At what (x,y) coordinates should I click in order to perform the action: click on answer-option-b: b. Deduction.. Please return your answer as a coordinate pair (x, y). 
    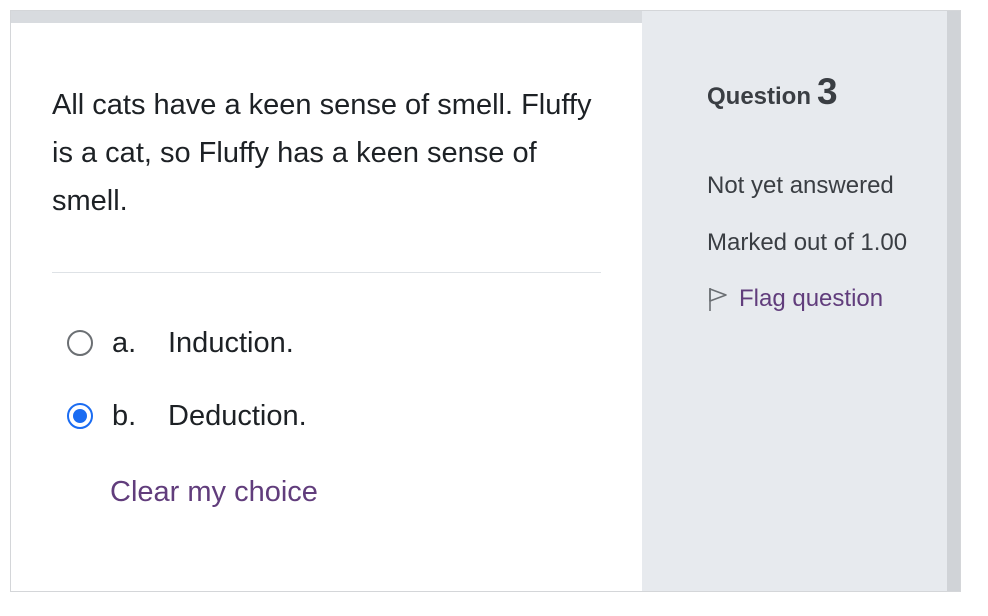
    Looking at the image, I should click on (187, 416).